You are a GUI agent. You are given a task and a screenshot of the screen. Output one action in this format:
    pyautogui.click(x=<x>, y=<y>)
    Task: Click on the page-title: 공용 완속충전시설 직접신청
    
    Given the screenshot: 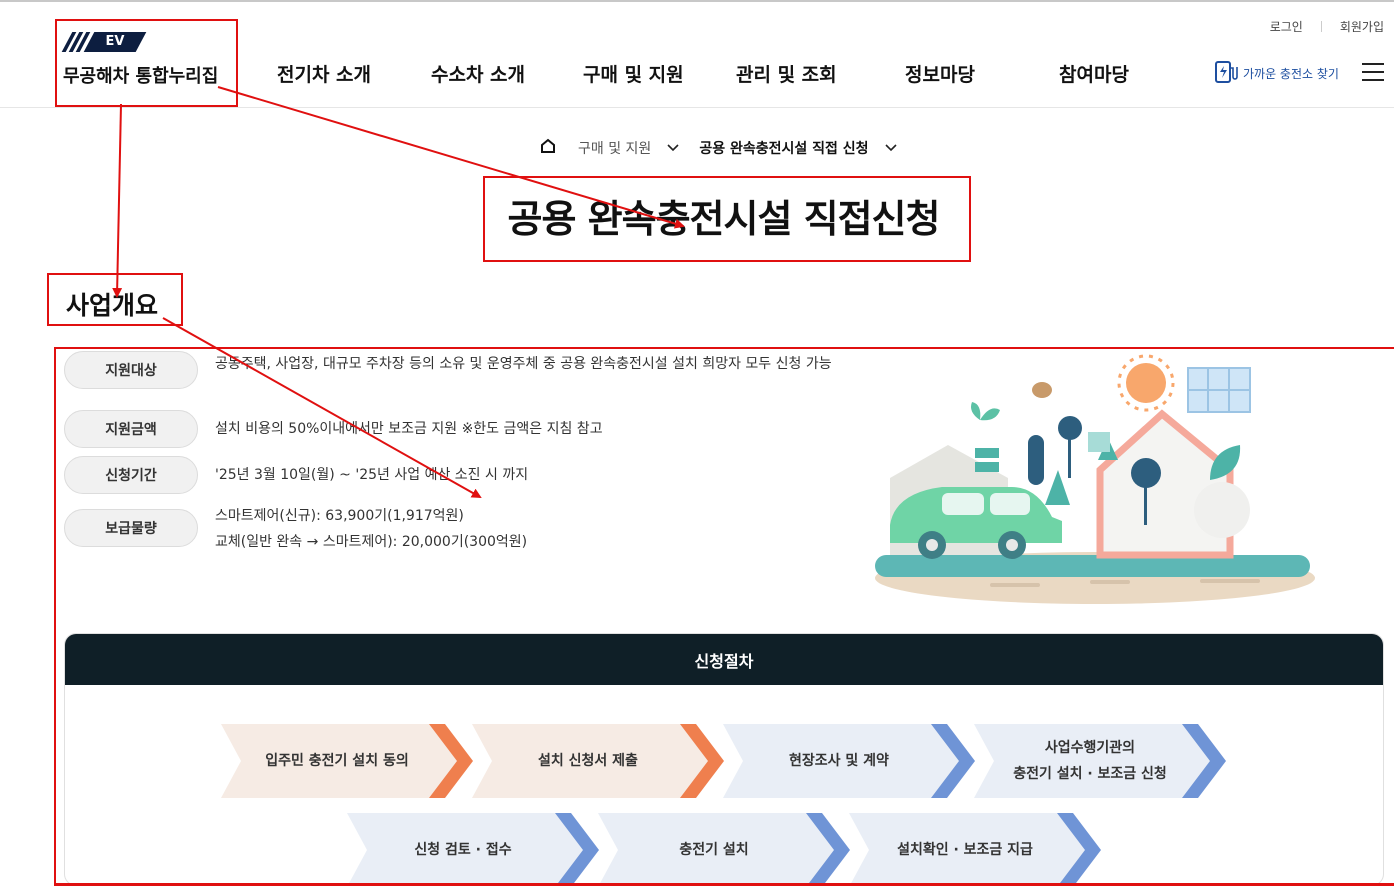 What is the action you would take?
    pyautogui.click(x=724, y=219)
    